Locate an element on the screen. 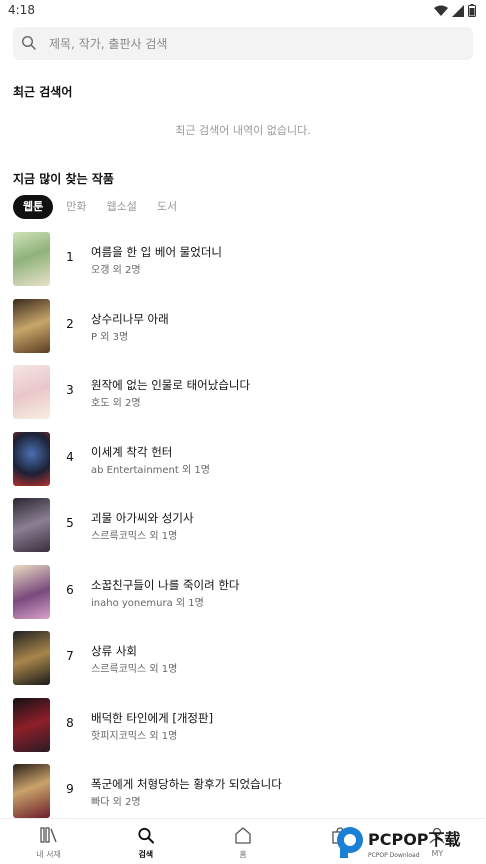  watermark-logo: PCPOP下载 PCPOP Download is located at coordinates (399, 843).